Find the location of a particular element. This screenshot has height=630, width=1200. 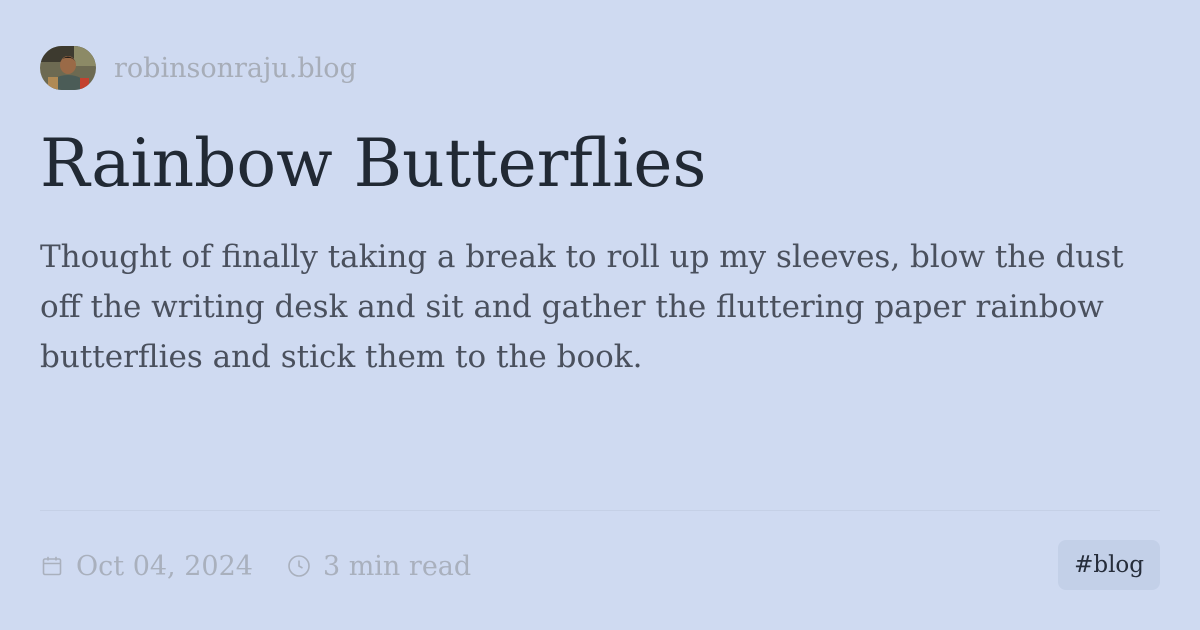

author-avatar is located at coordinates (68, 68).